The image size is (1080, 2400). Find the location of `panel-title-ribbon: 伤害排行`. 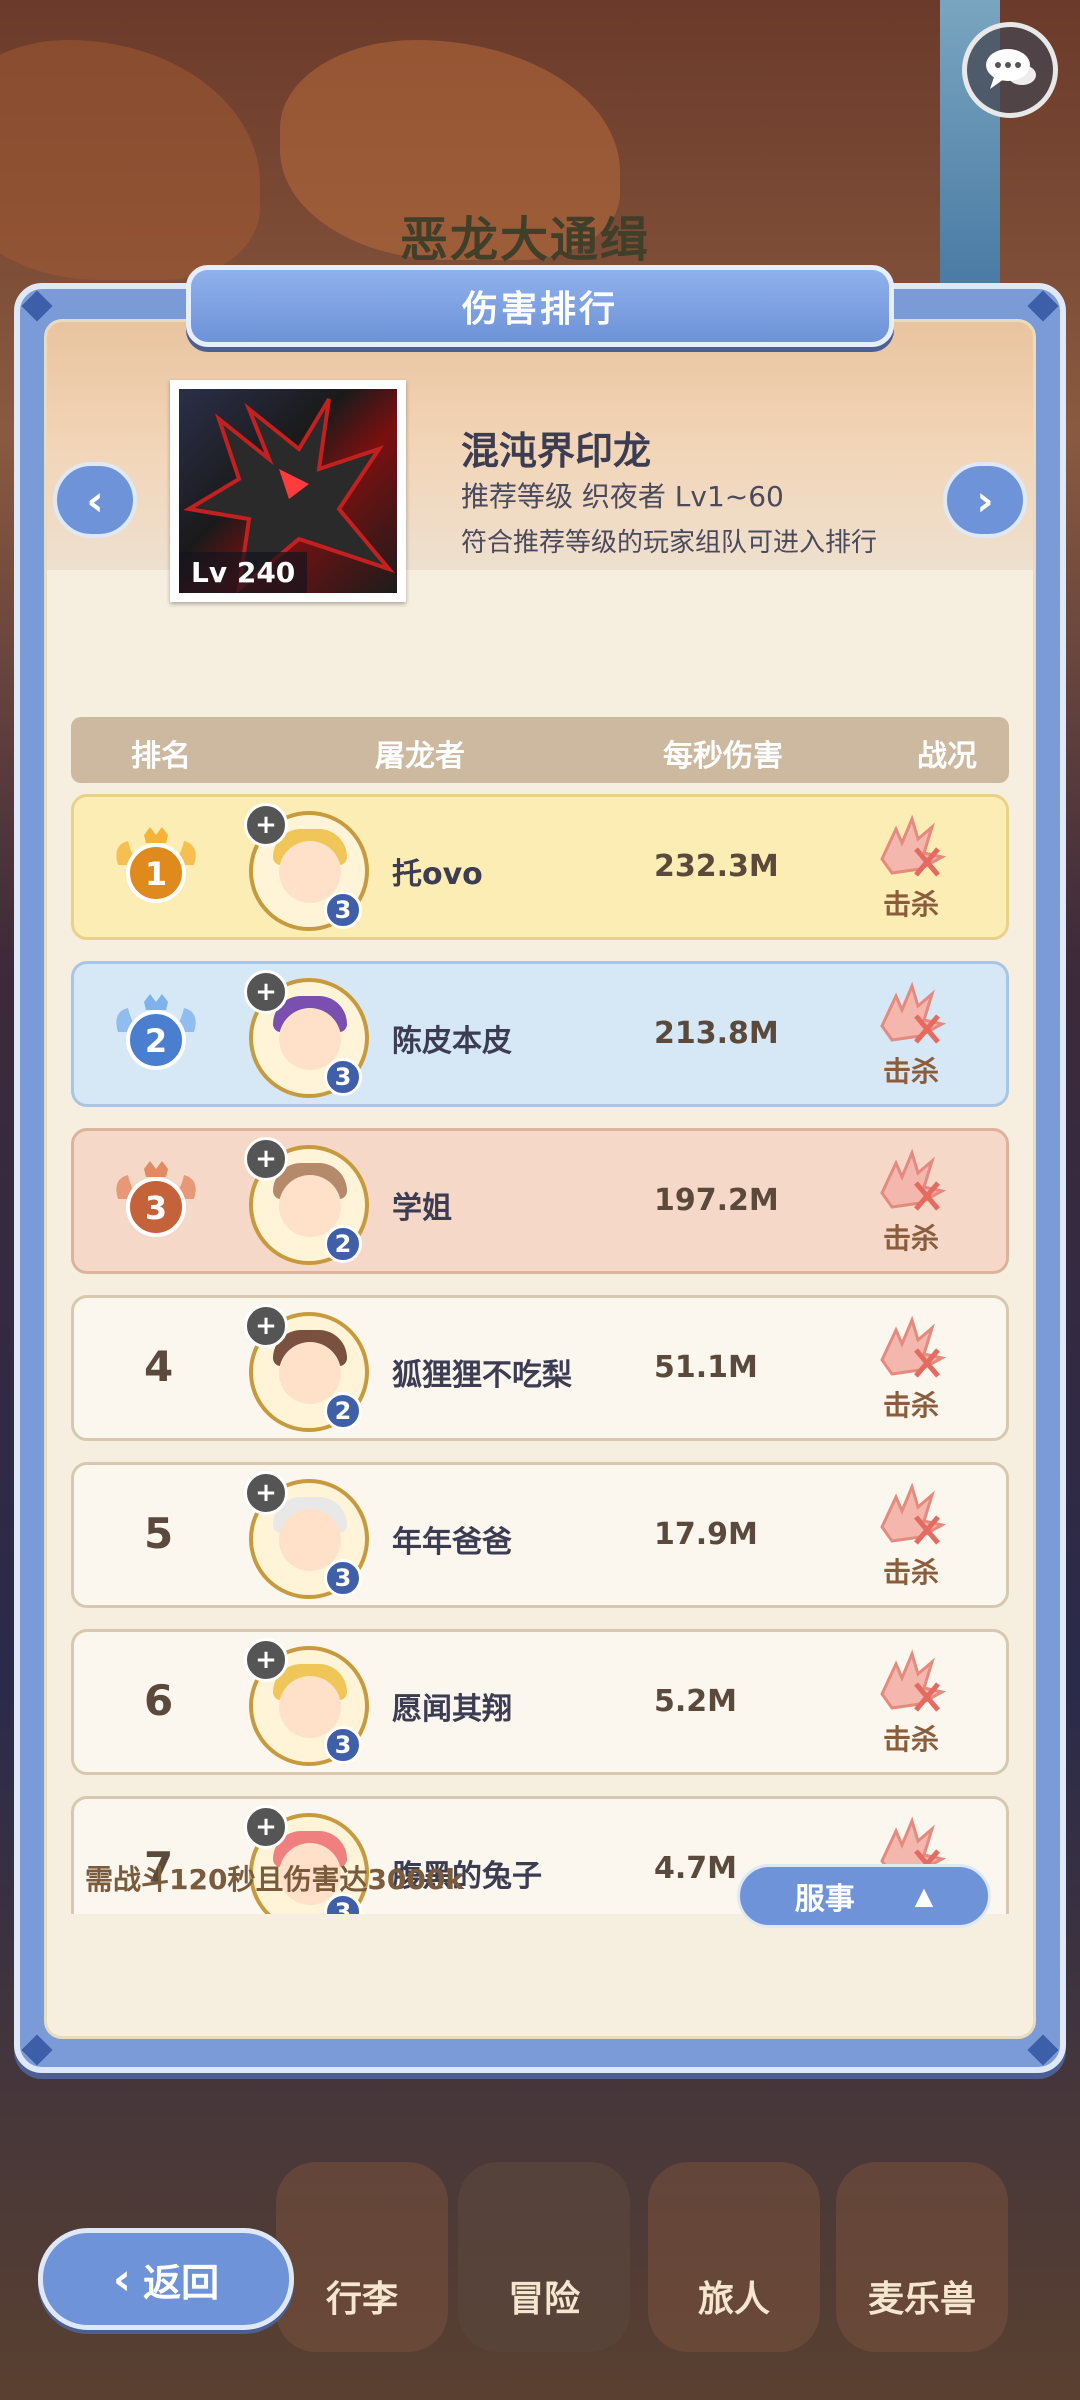

panel-title-ribbon: 伤害排行 is located at coordinates (540, 306).